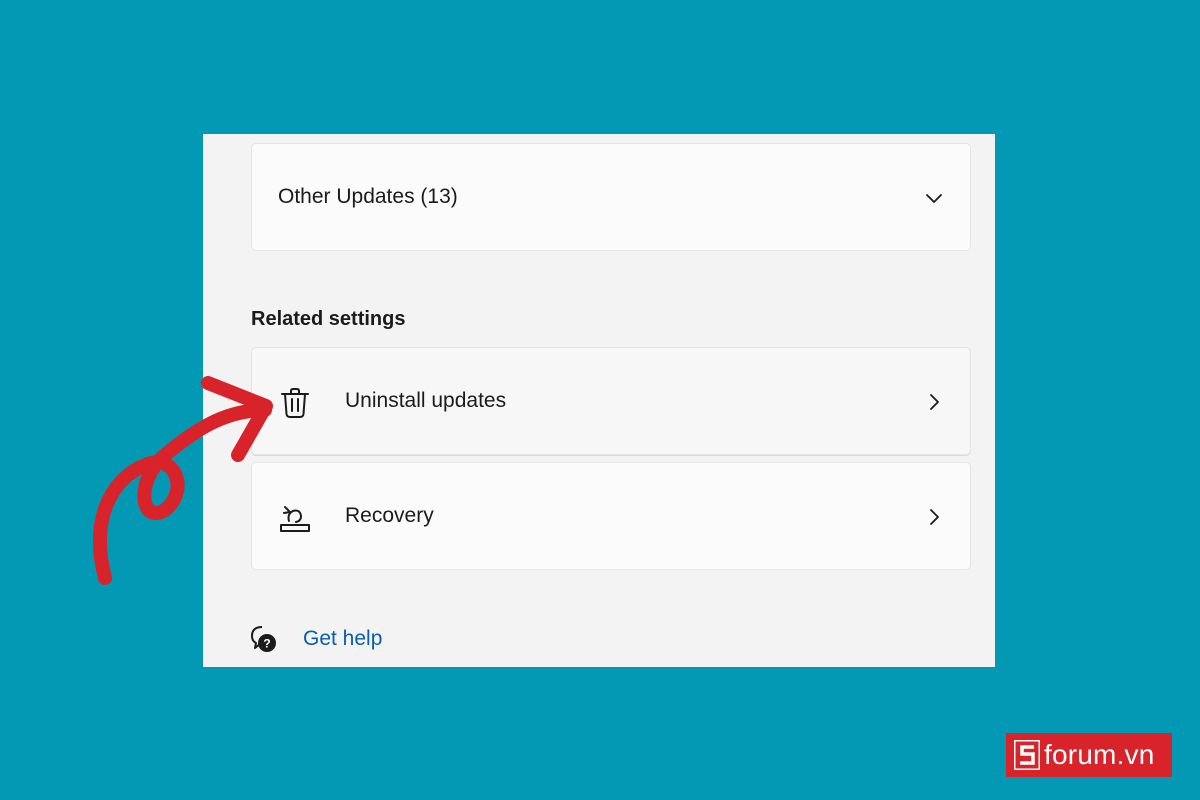 The image size is (1200, 800). Describe the element at coordinates (611, 401) in the screenshot. I see `uninstall-updates-item: Uninstall updates` at that location.